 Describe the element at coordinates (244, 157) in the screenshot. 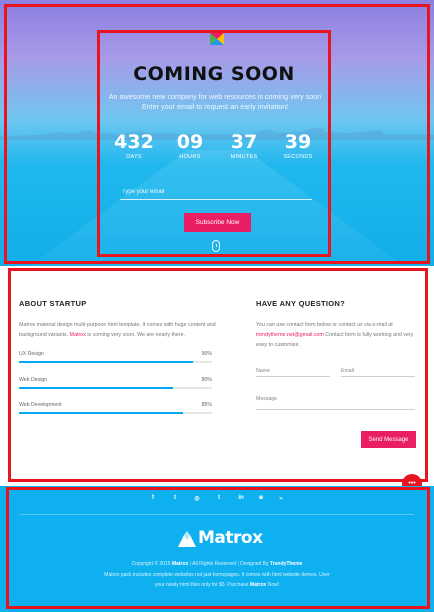

I see `countdown-label: MINUTES` at that location.